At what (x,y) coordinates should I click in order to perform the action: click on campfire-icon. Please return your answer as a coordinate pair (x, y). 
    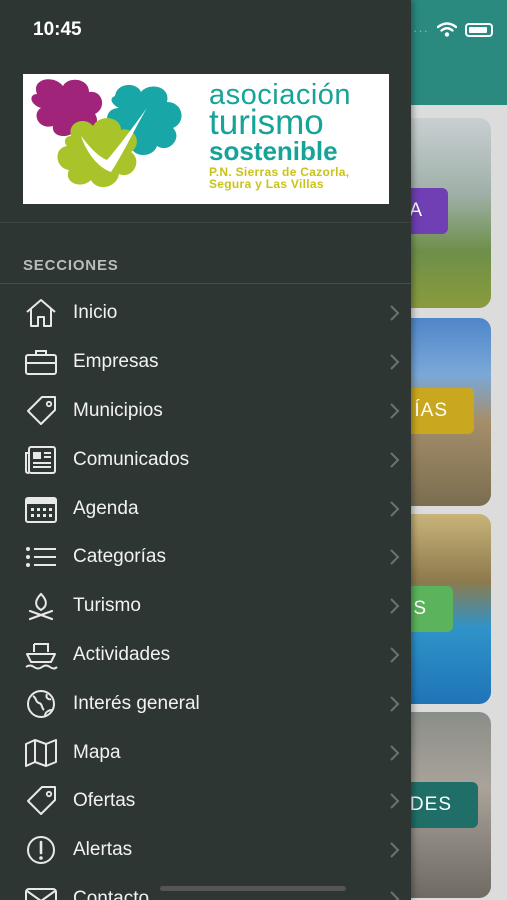
    Looking at the image, I should click on (41, 606).